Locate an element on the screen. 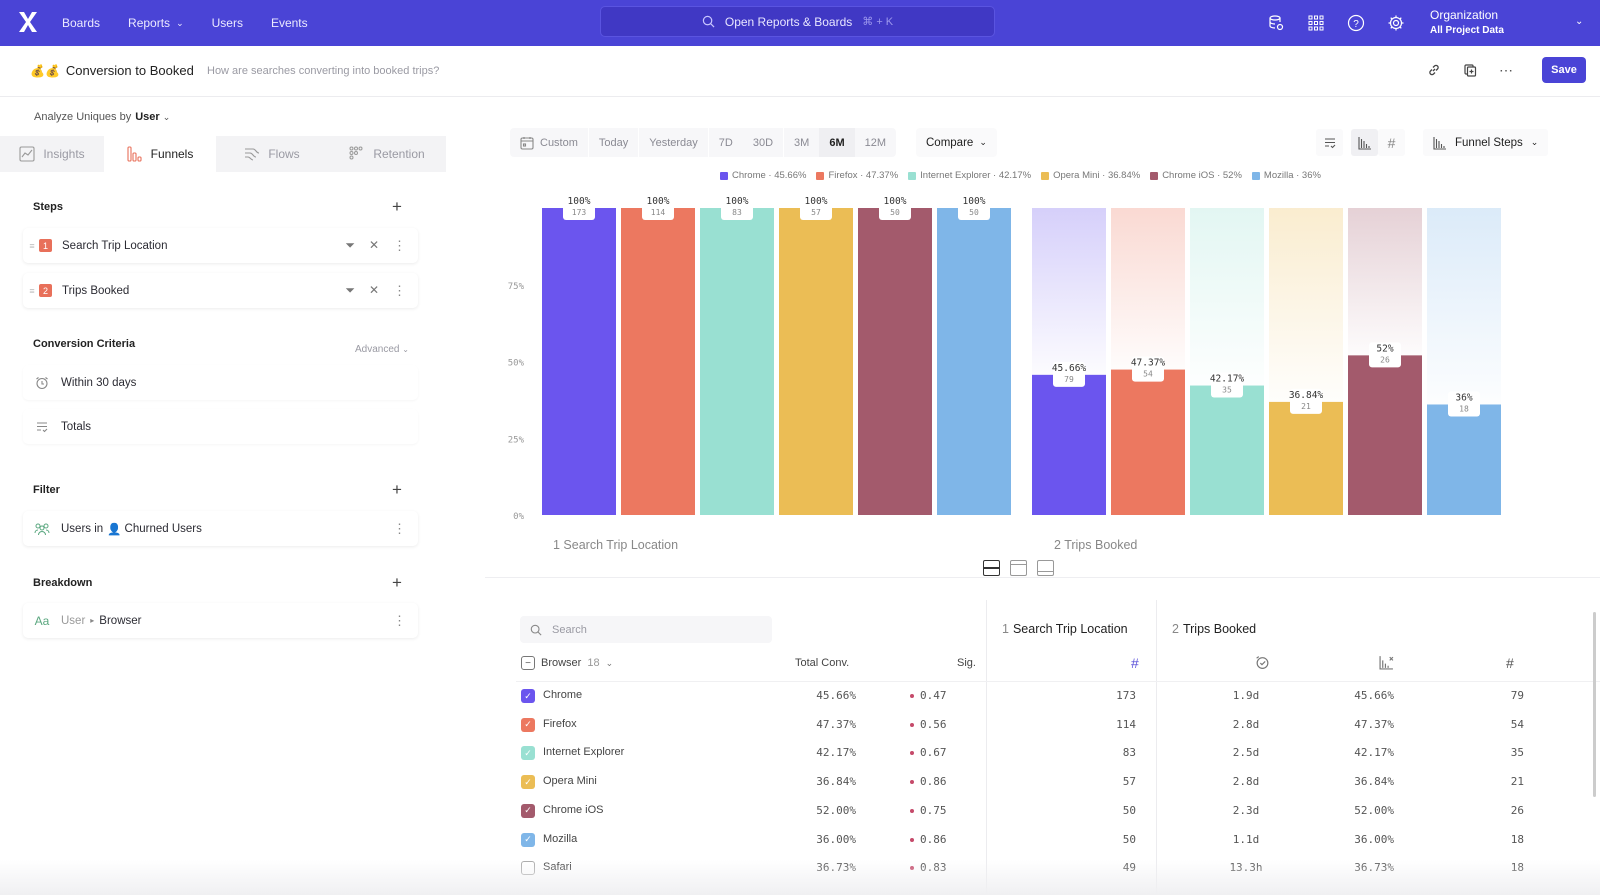  add-step-button: + is located at coordinates (397, 207).